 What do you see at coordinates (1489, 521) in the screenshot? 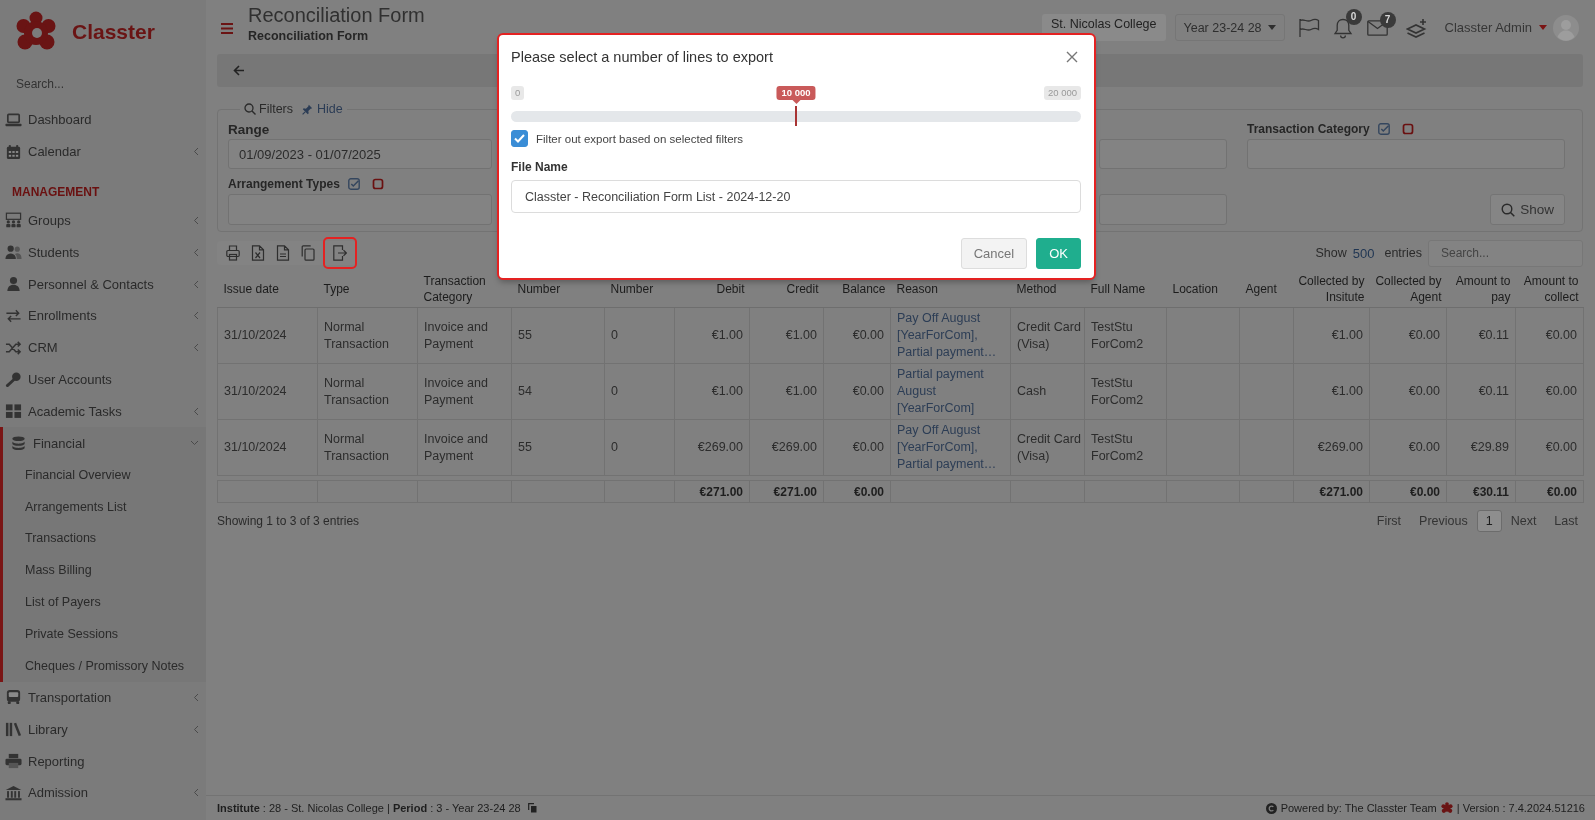
I see `pagination-button: 1` at bounding box center [1489, 521].